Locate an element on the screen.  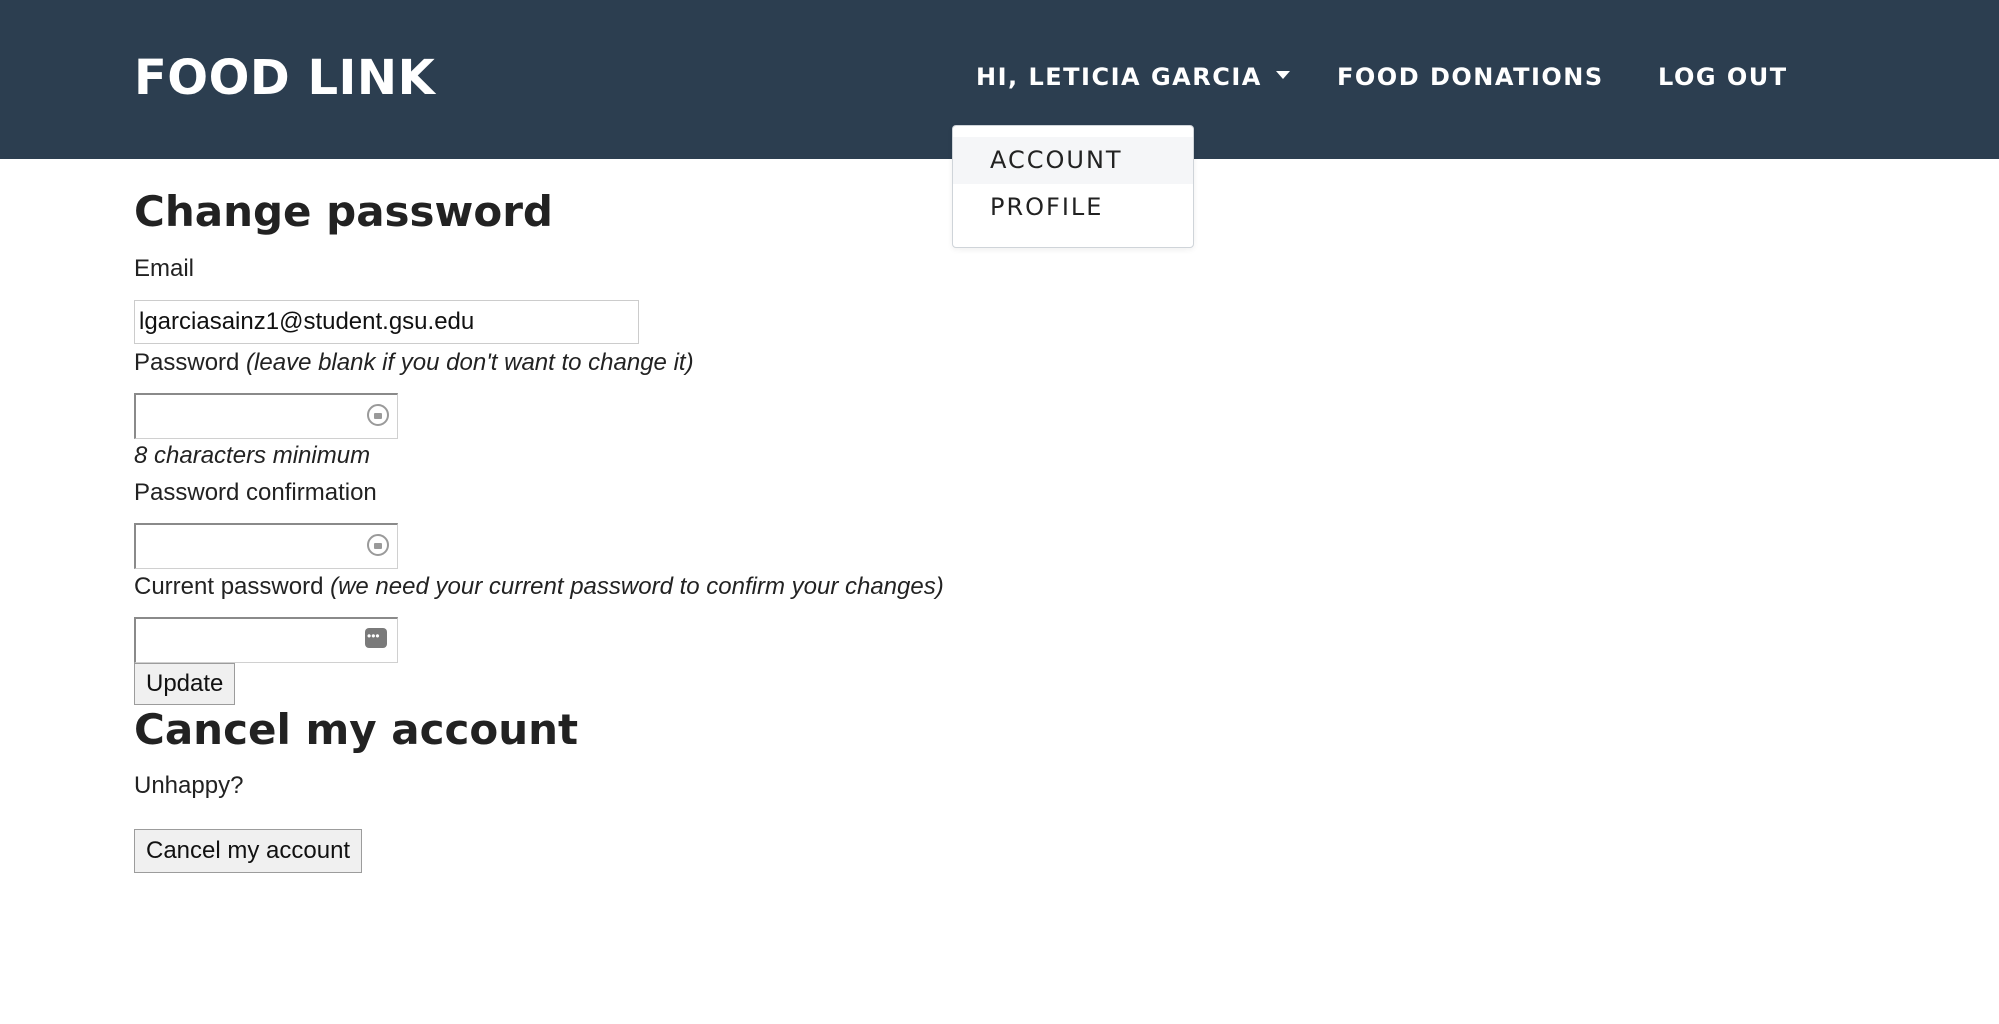
unhappy-text: Unhappy? is located at coordinates (189, 785).